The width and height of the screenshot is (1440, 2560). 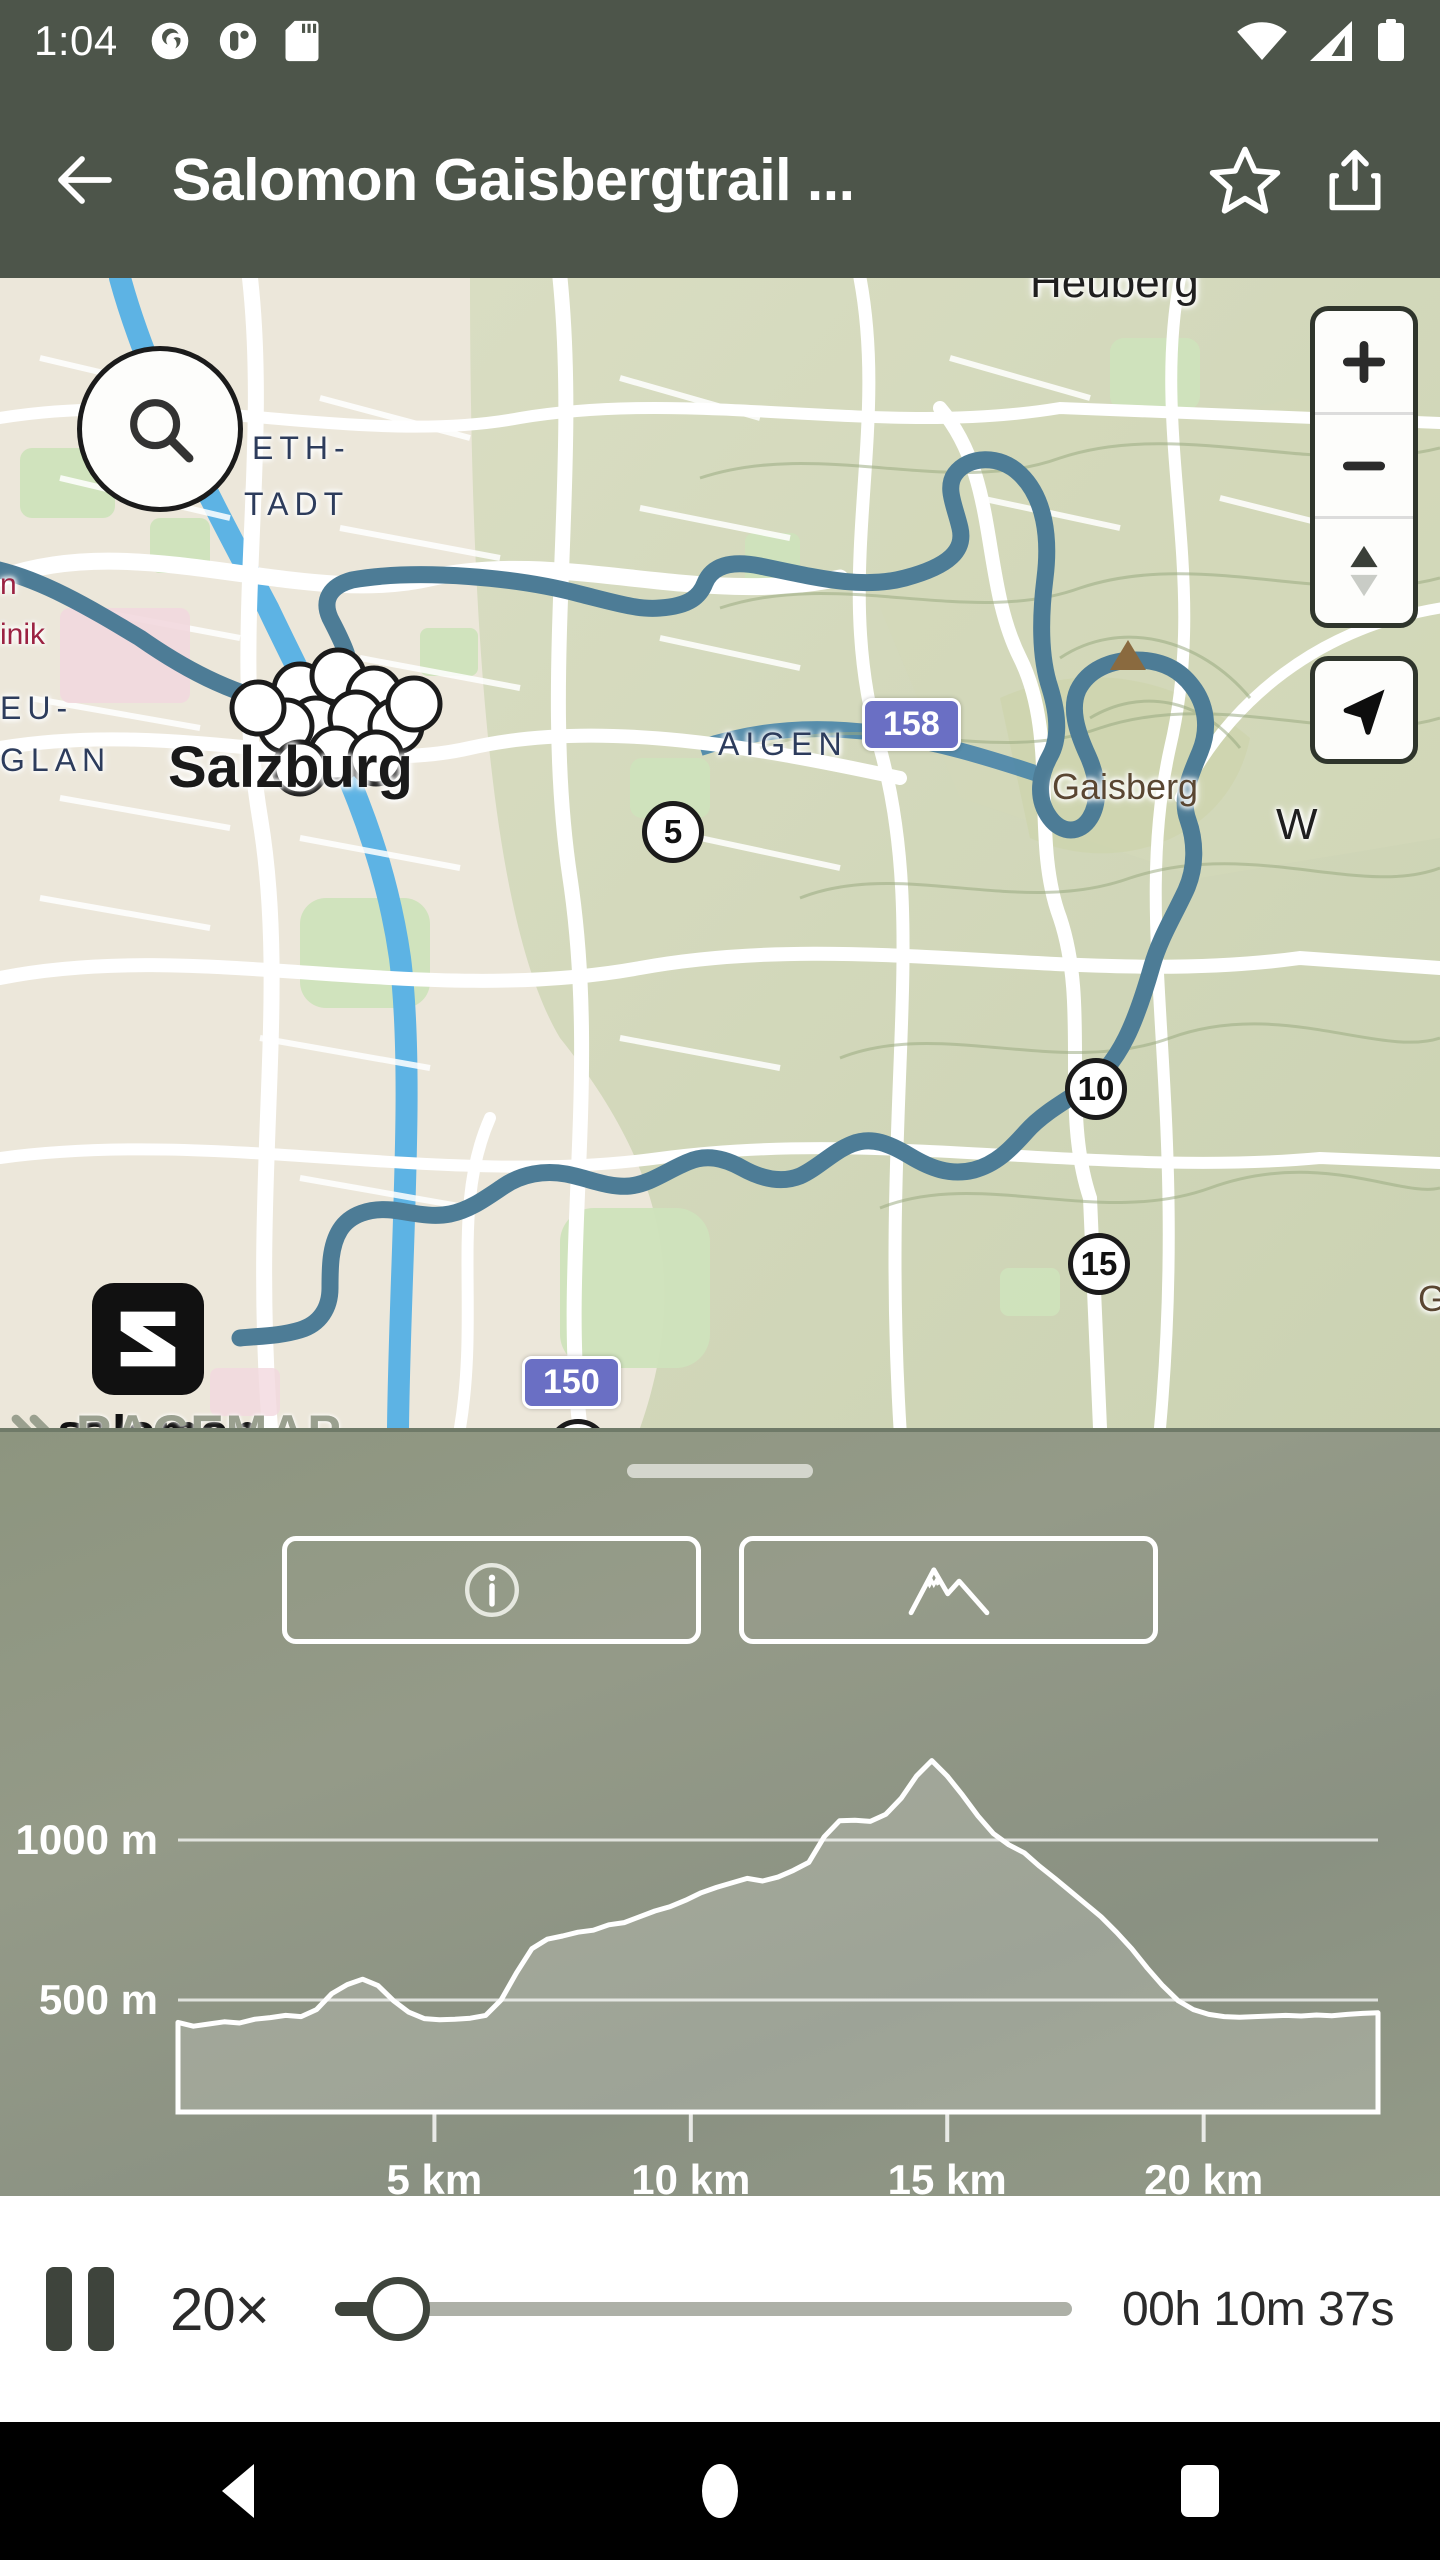 I want to click on cellular-signal-icon, so click(x=1331, y=41).